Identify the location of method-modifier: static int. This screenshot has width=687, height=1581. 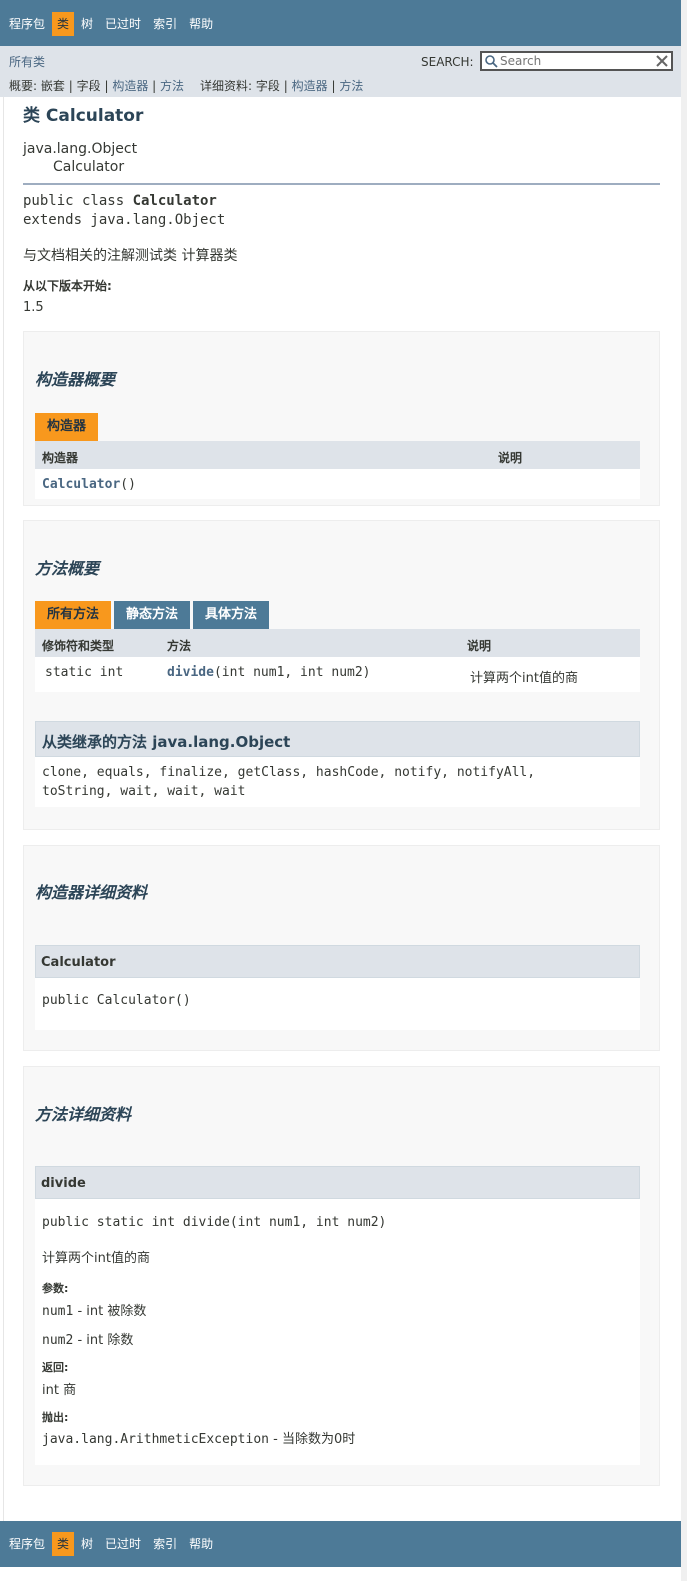
(84, 672).